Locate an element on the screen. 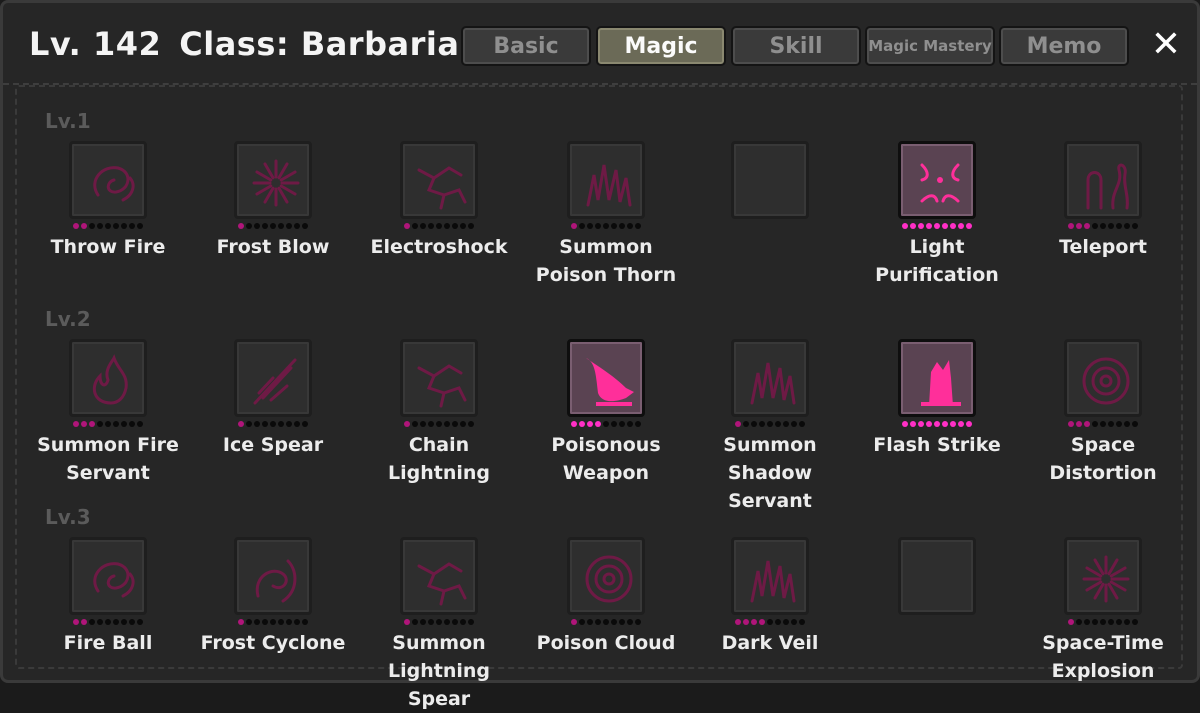  skill-slot: Space-Time Explosion is located at coordinates (1103, 611).